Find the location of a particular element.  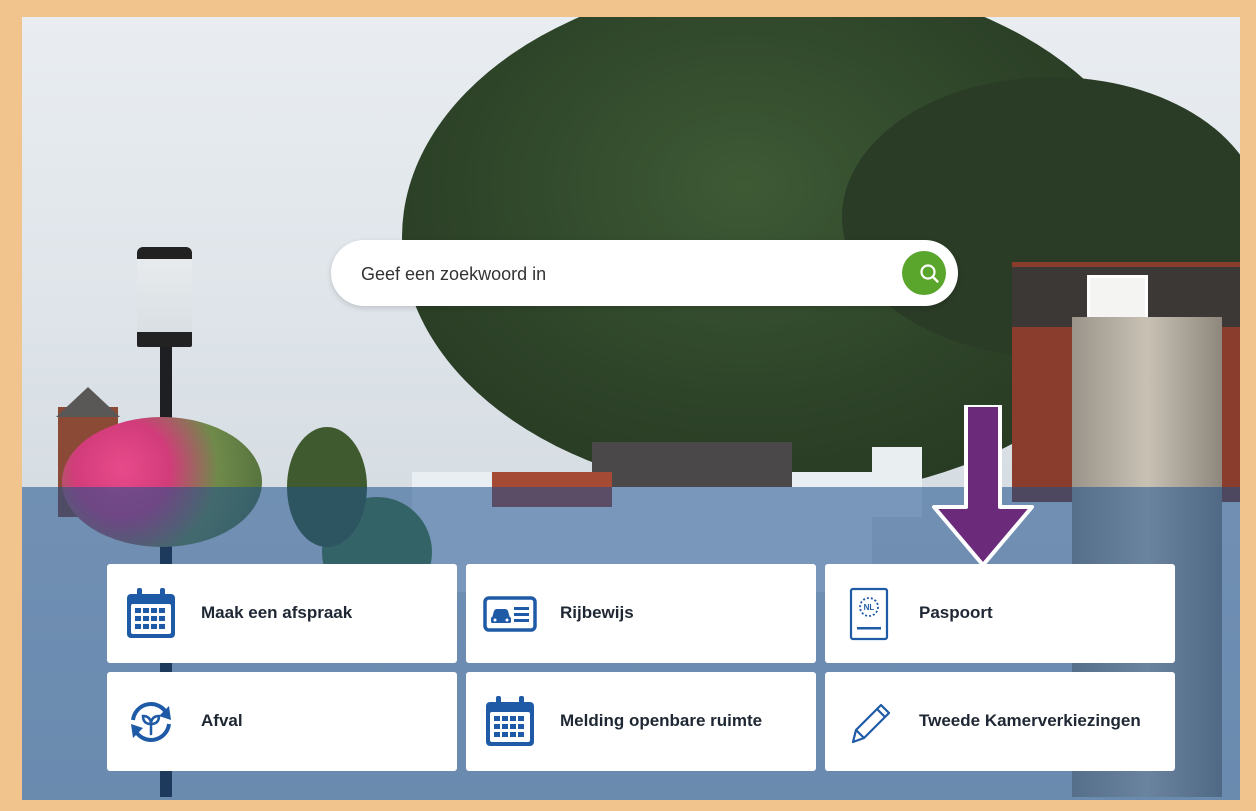

search-bar is located at coordinates (644, 274).